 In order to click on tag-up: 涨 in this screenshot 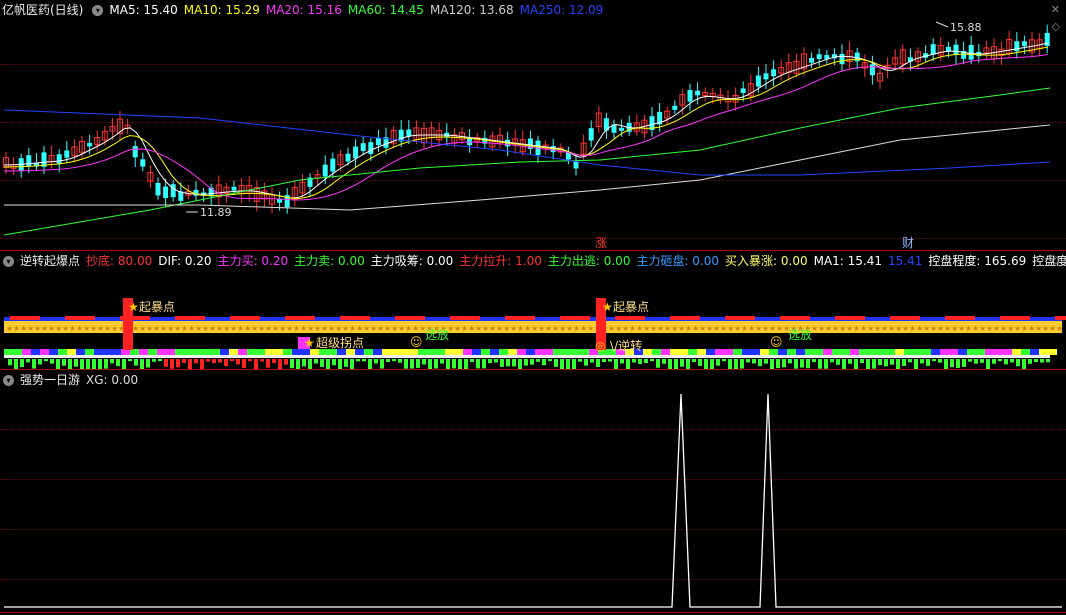, I will do `click(601, 242)`.